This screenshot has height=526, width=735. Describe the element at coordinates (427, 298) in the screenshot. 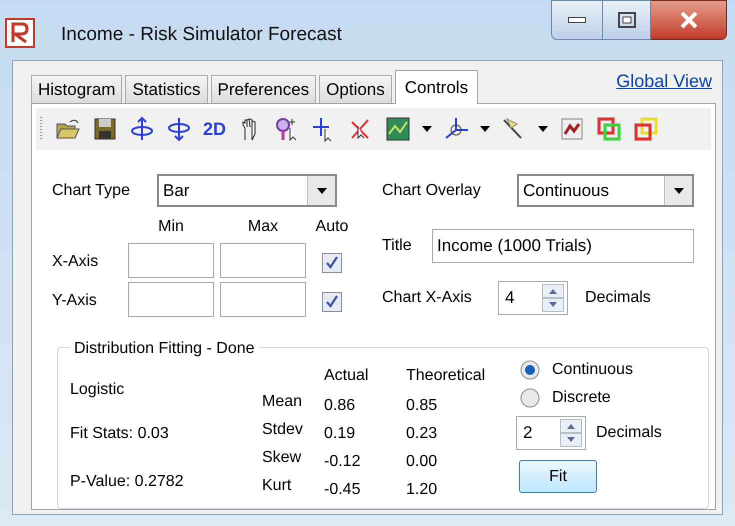

I see `field-label: Chart X-Axis` at that location.